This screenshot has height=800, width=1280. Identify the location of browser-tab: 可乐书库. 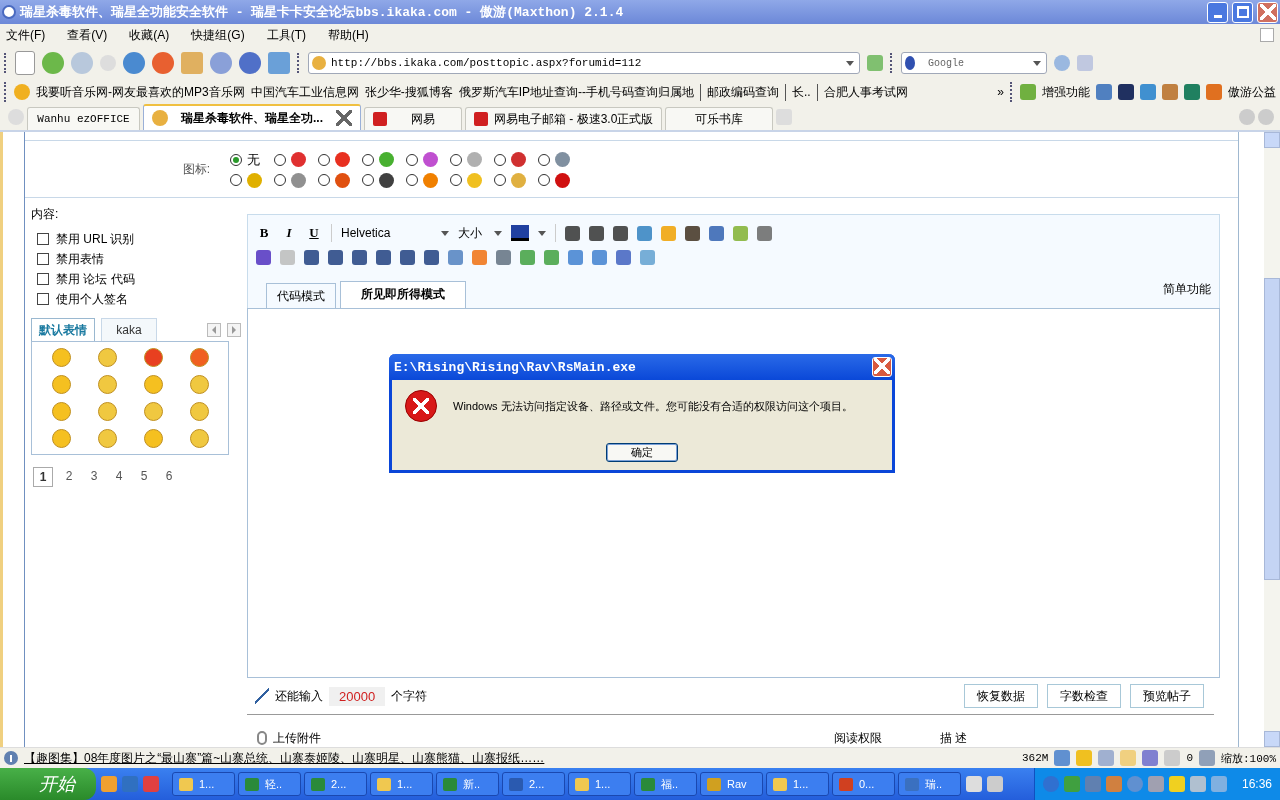
(719, 118).